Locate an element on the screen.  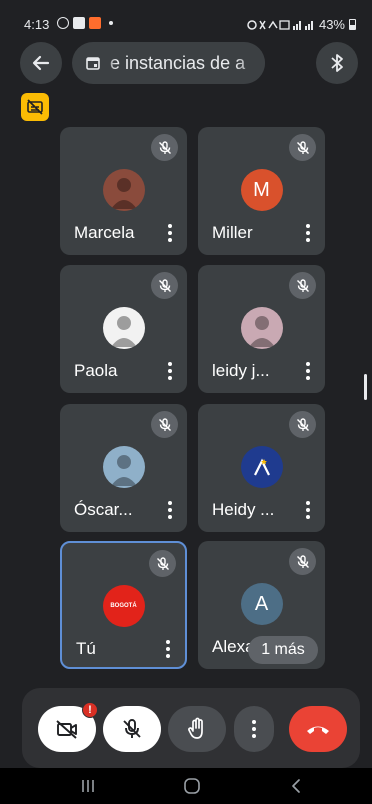
gallery-icon is located at coordinates (79, 23).